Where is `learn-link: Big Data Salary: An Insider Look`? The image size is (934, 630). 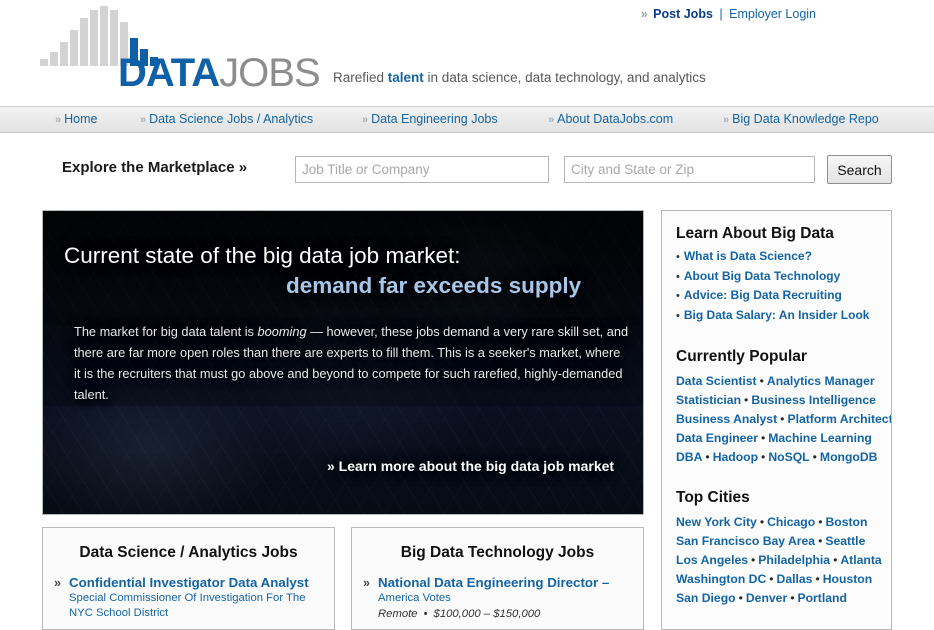 learn-link: Big Data Salary: An Insider Look is located at coordinates (777, 315).